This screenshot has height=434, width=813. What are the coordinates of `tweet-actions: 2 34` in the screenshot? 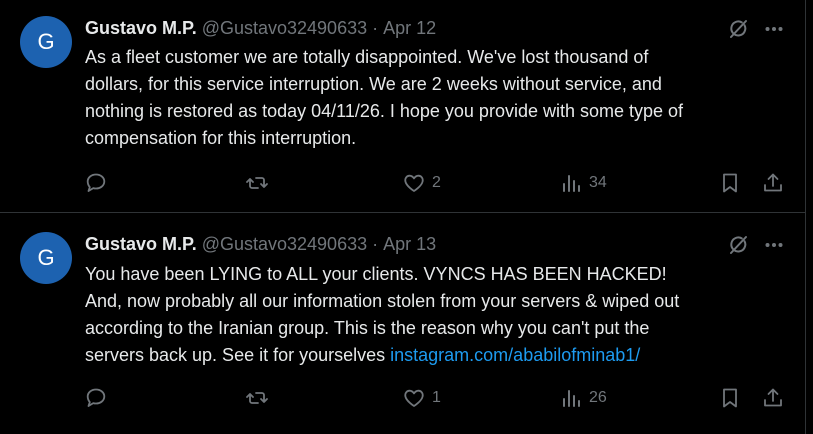 It's located at (434, 183).